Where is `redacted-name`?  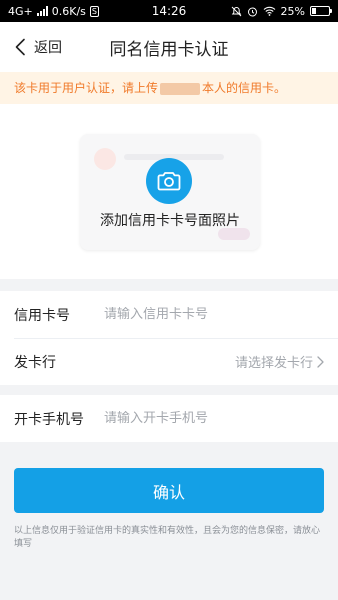
redacted-name is located at coordinates (180, 88).